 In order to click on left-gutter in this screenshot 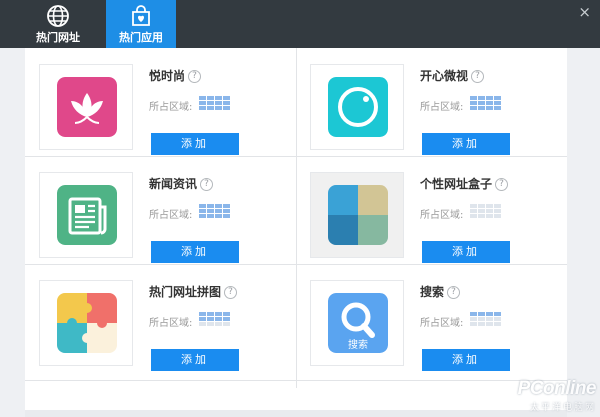, I will do `click(12, 232)`.